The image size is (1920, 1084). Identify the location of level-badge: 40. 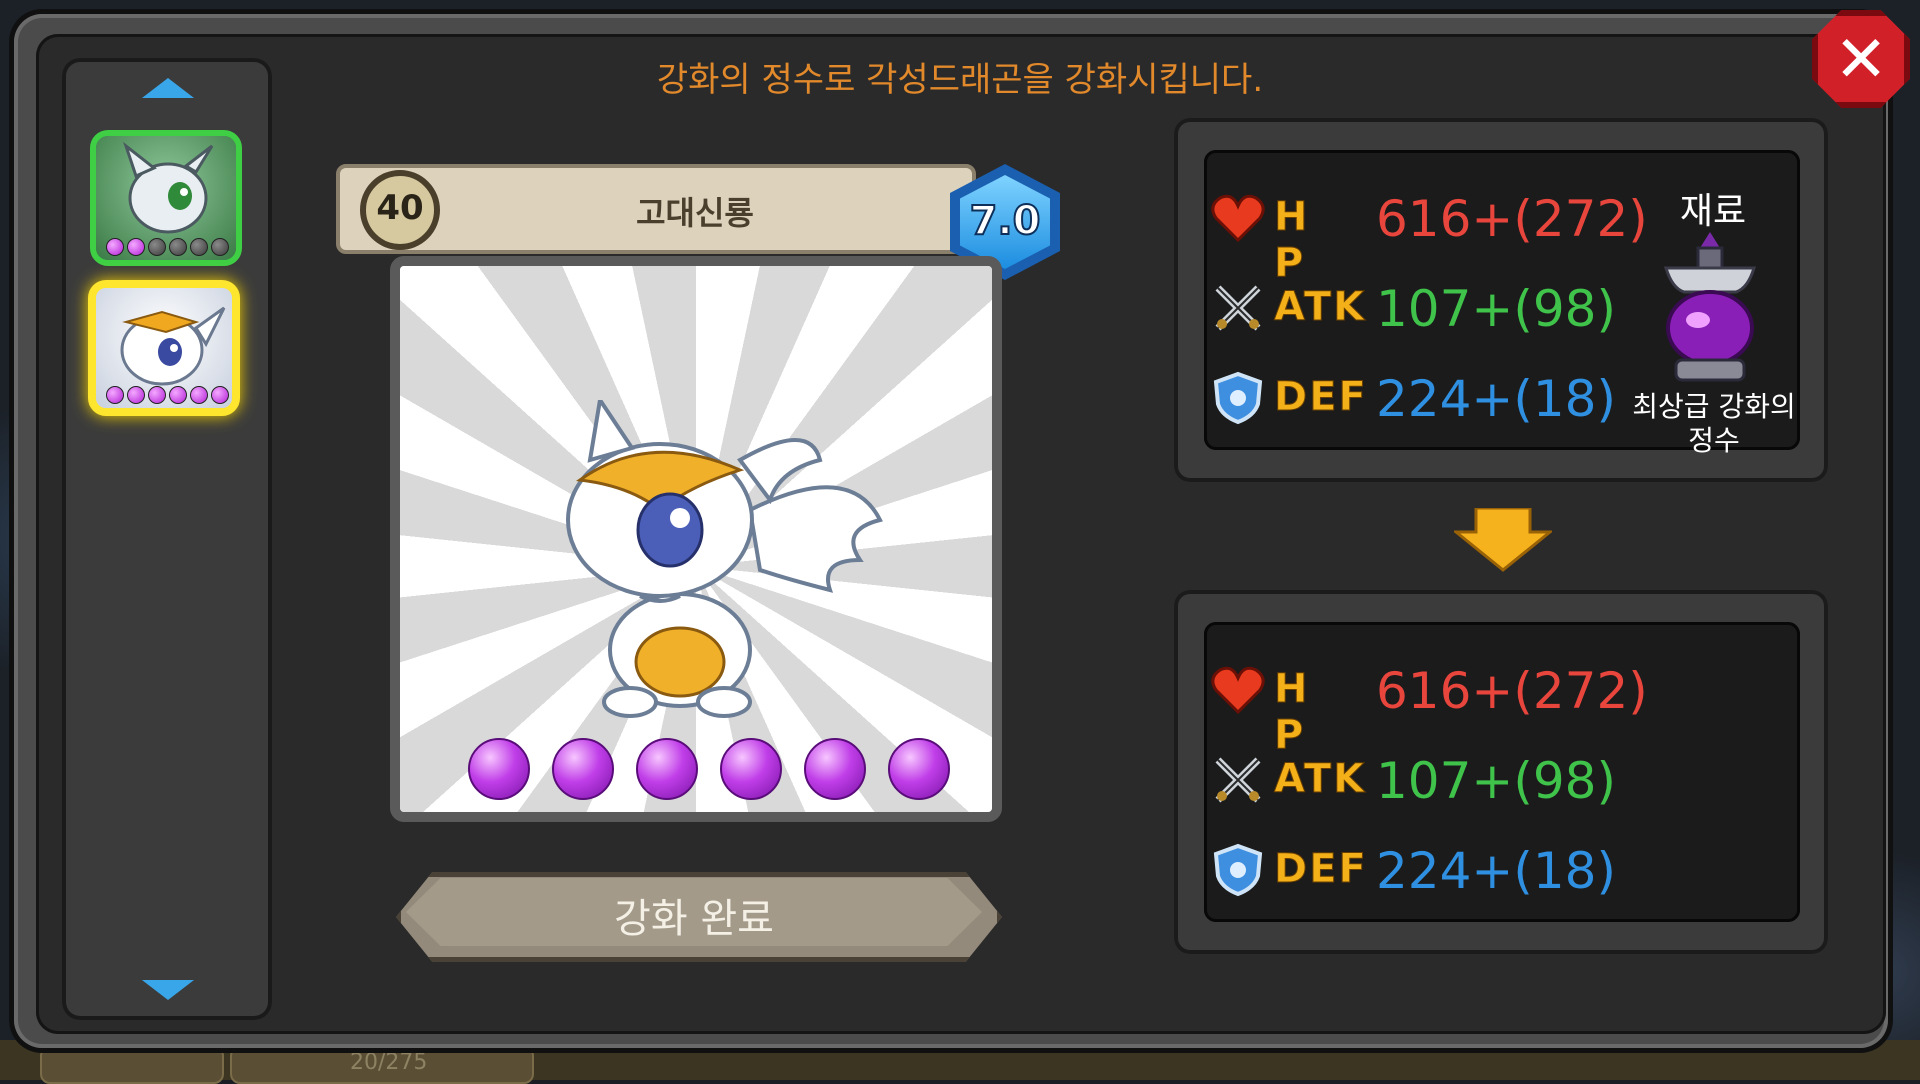
(400, 210).